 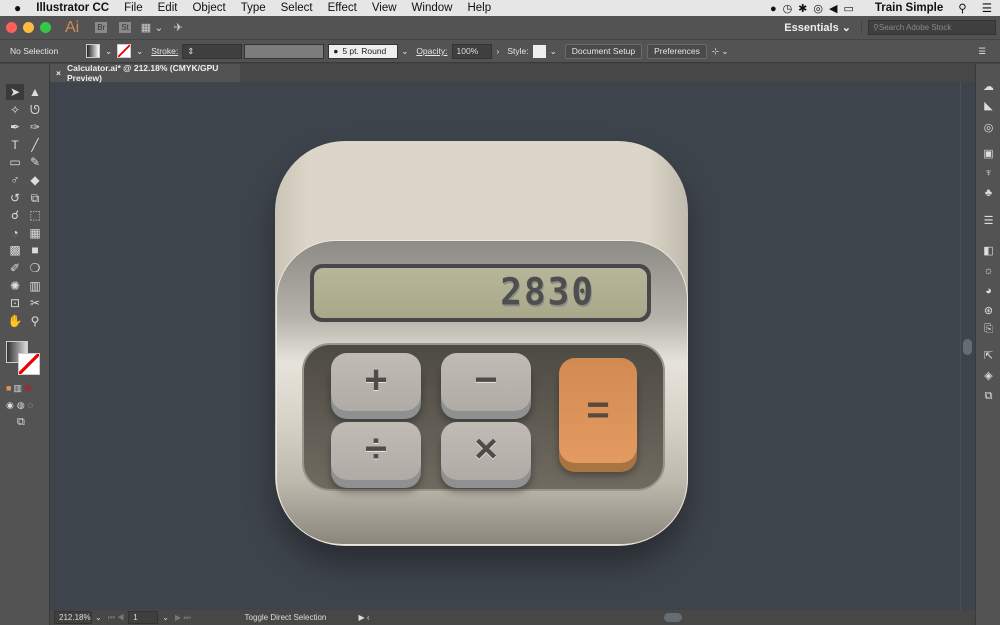 I want to click on gpu-performance-icon: ✈, so click(x=177, y=27).